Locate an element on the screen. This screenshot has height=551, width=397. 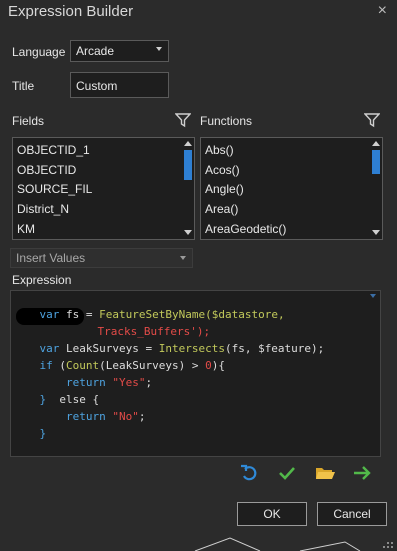
cancel-button: Cancel is located at coordinates (352, 514).